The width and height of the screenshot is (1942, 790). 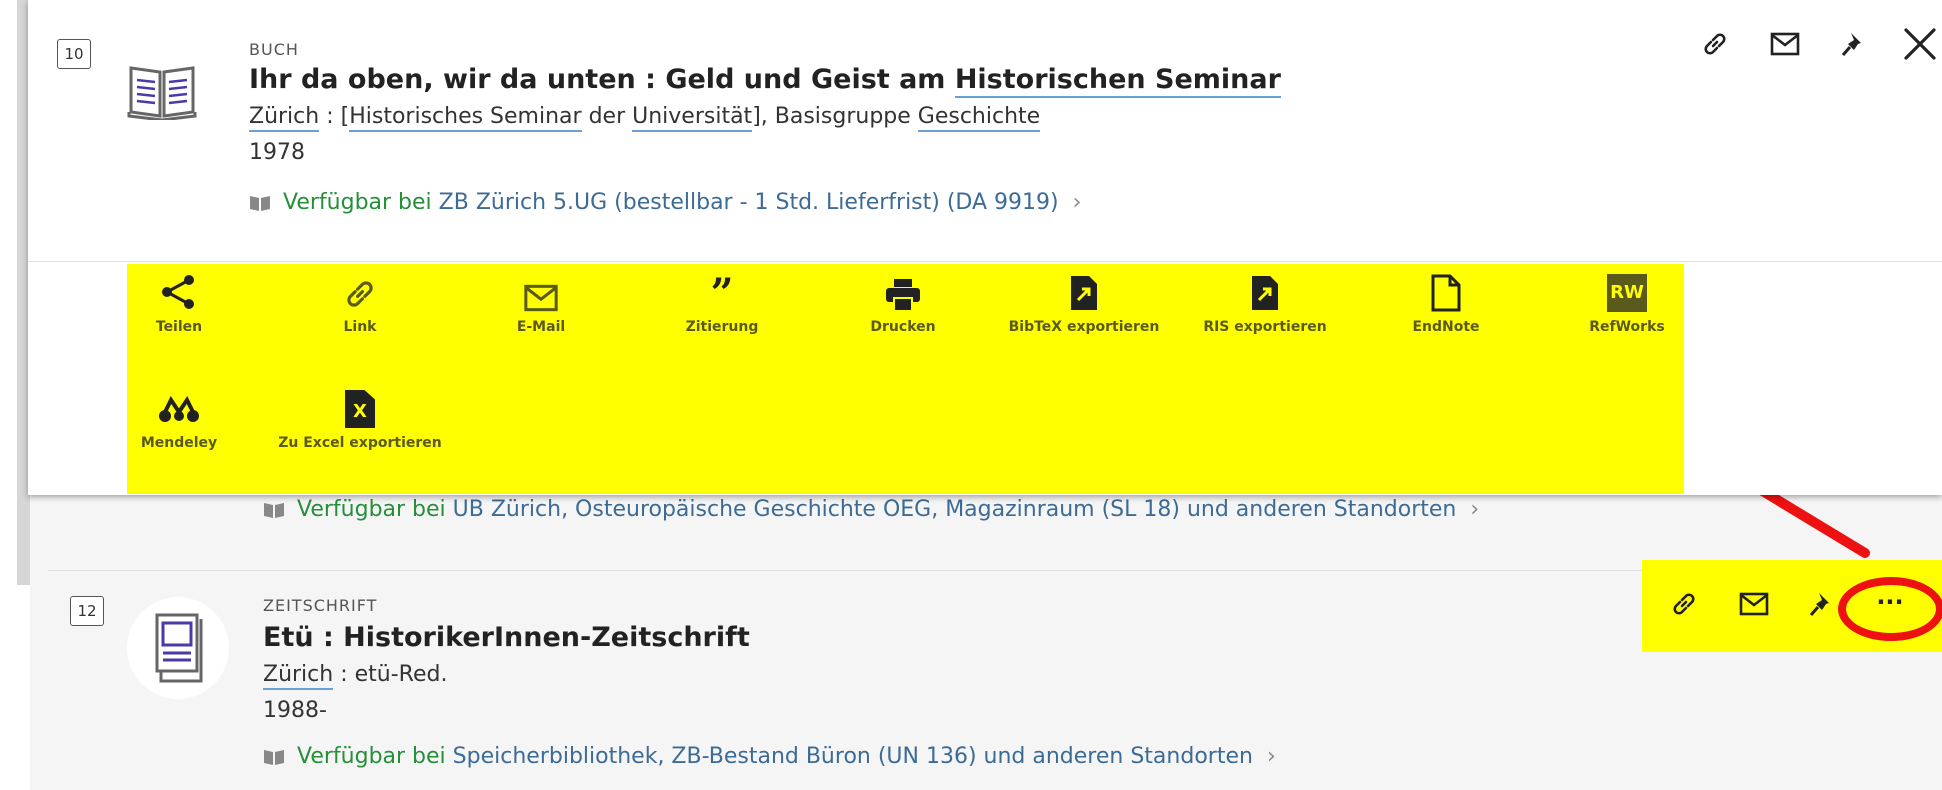 What do you see at coordinates (360, 443) in the screenshot?
I see `action-label: Zu Excel exportieren` at bounding box center [360, 443].